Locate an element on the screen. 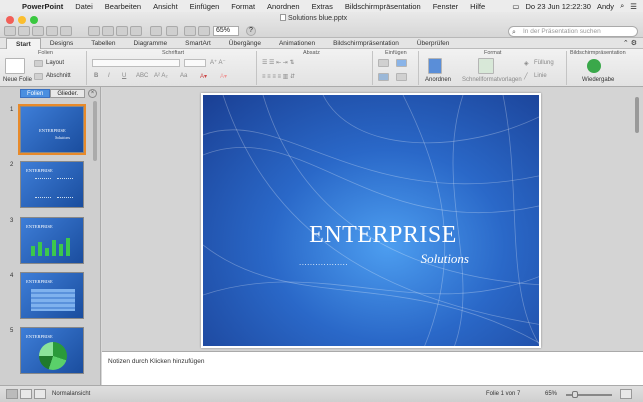  menu-hilfe: Hilfe is located at coordinates (477, 6).